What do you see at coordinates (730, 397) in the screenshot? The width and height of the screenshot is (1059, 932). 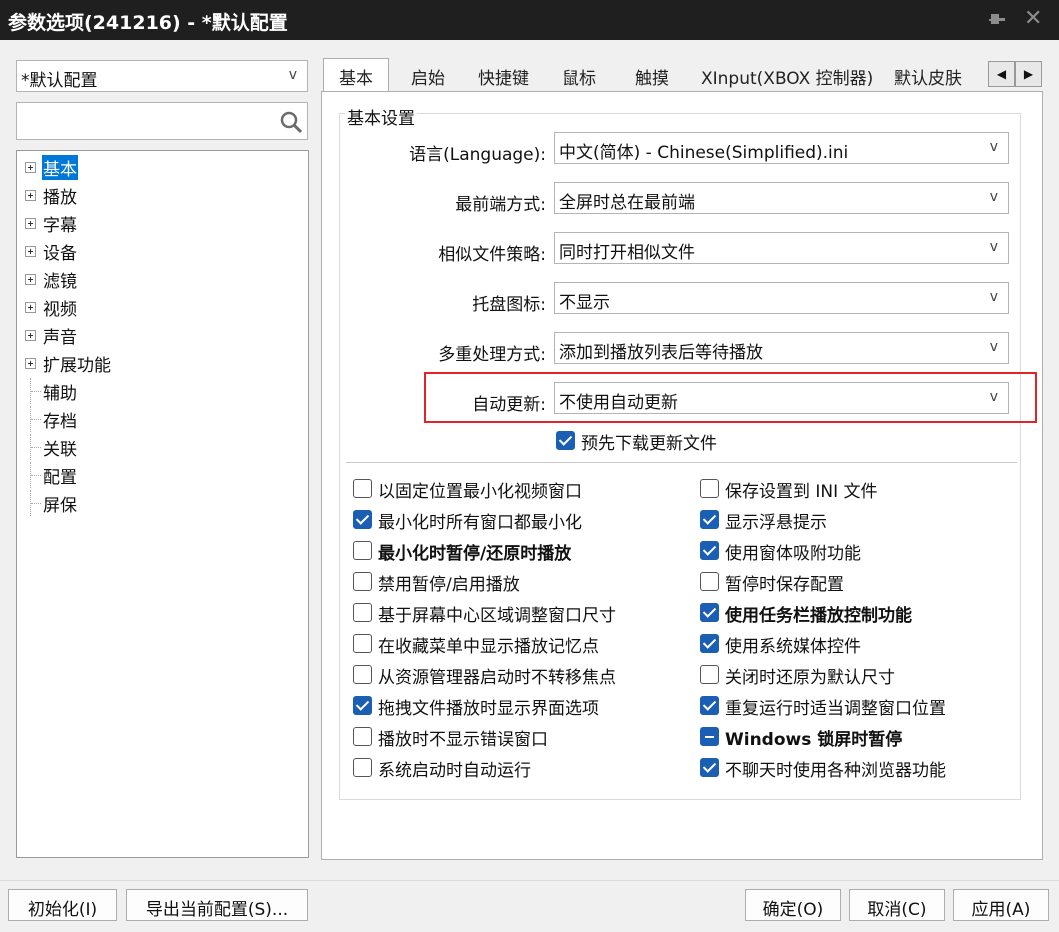 I see `auto-update-highlight` at bounding box center [730, 397].